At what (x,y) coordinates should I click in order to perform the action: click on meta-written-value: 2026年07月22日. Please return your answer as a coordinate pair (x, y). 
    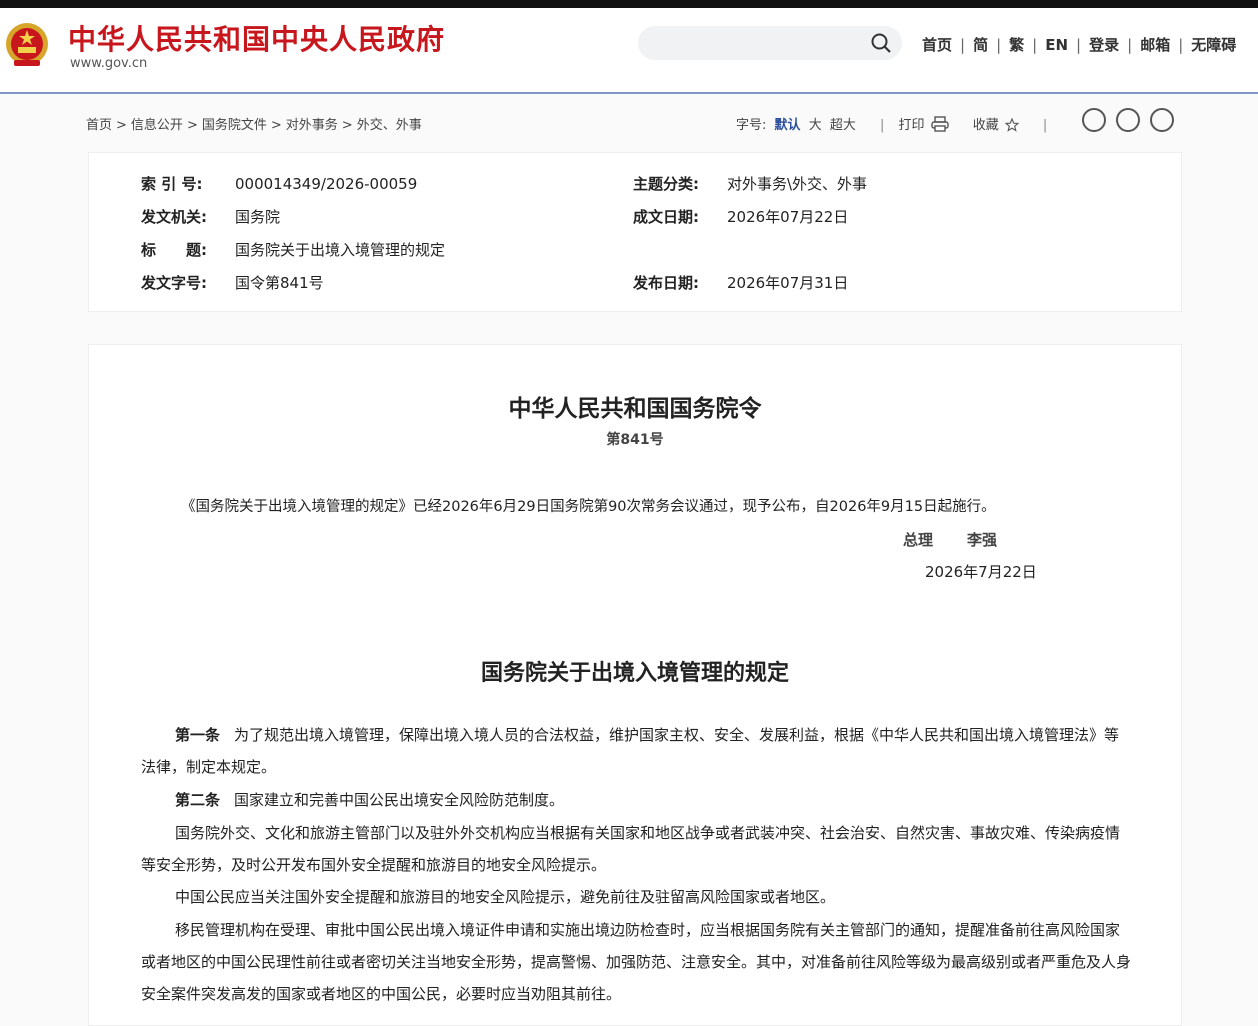
    Looking at the image, I should click on (788, 217).